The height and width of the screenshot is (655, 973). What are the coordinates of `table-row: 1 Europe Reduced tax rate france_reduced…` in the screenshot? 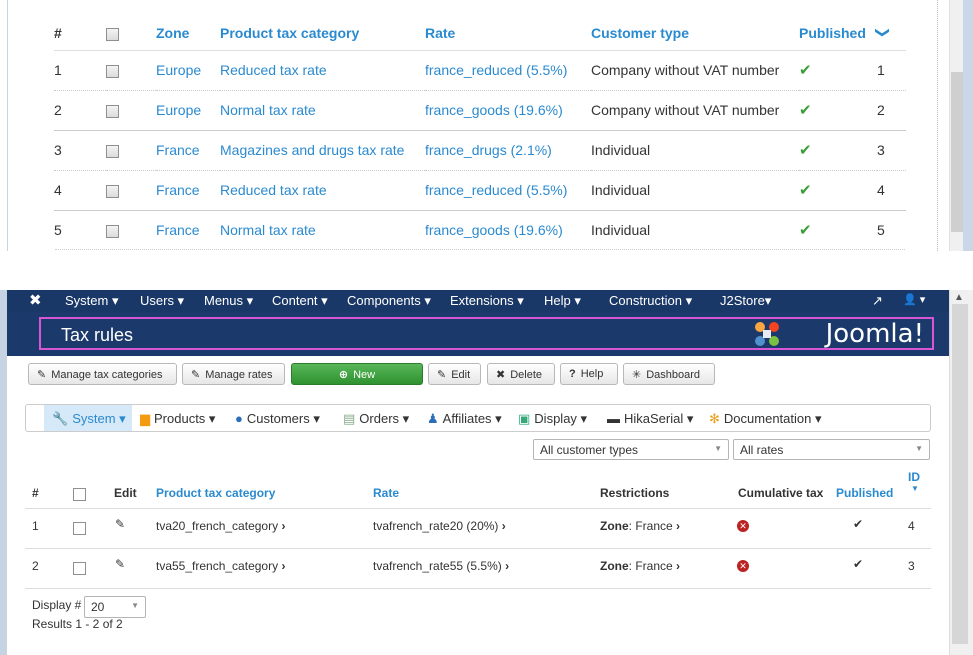 It's located at (480, 70).